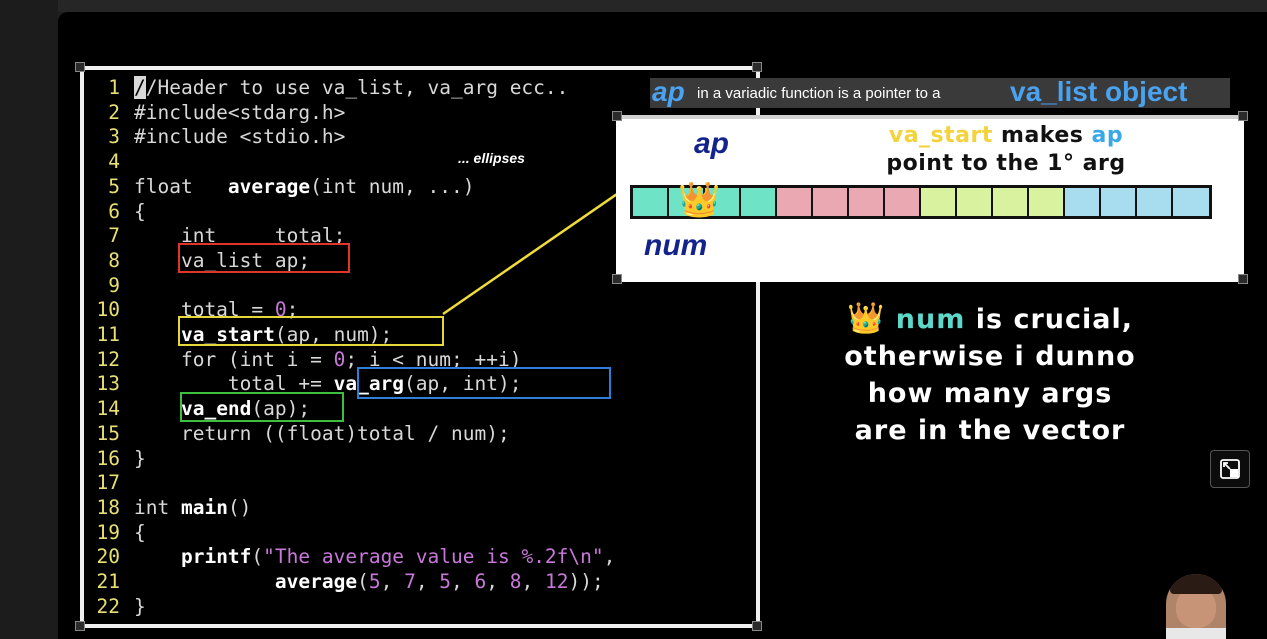  I want to click on line-number: 10, so click(108, 310).